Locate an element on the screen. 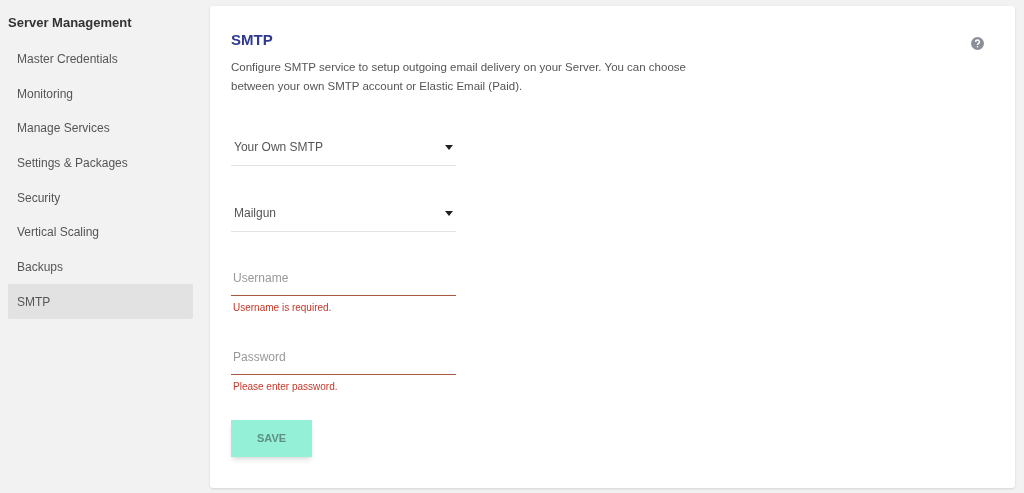 Image resolution: width=1024 pixels, height=493 pixels. panel-title: SMTP is located at coordinates (252, 40).